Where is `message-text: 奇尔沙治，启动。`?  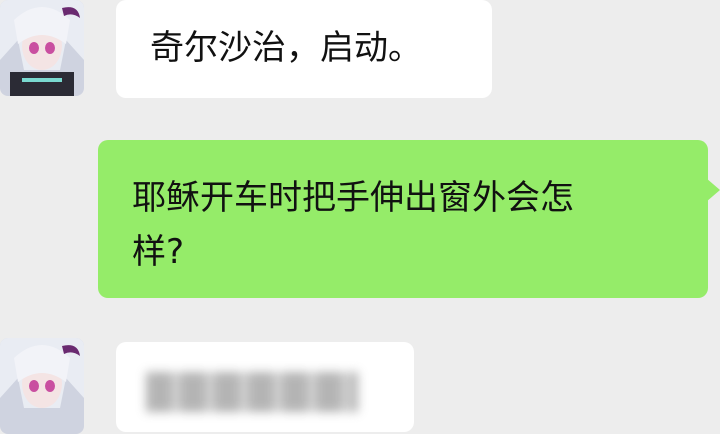 message-text: 奇尔沙治，启动。 is located at coordinates (286, 48).